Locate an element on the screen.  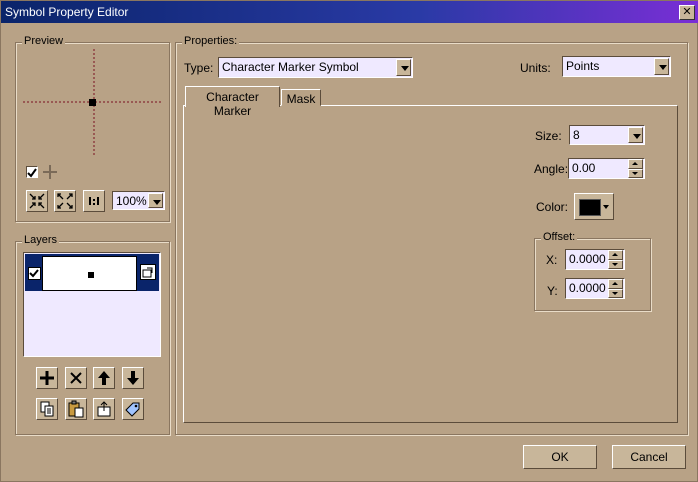
tag-icon is located at coordinates (132, 409).